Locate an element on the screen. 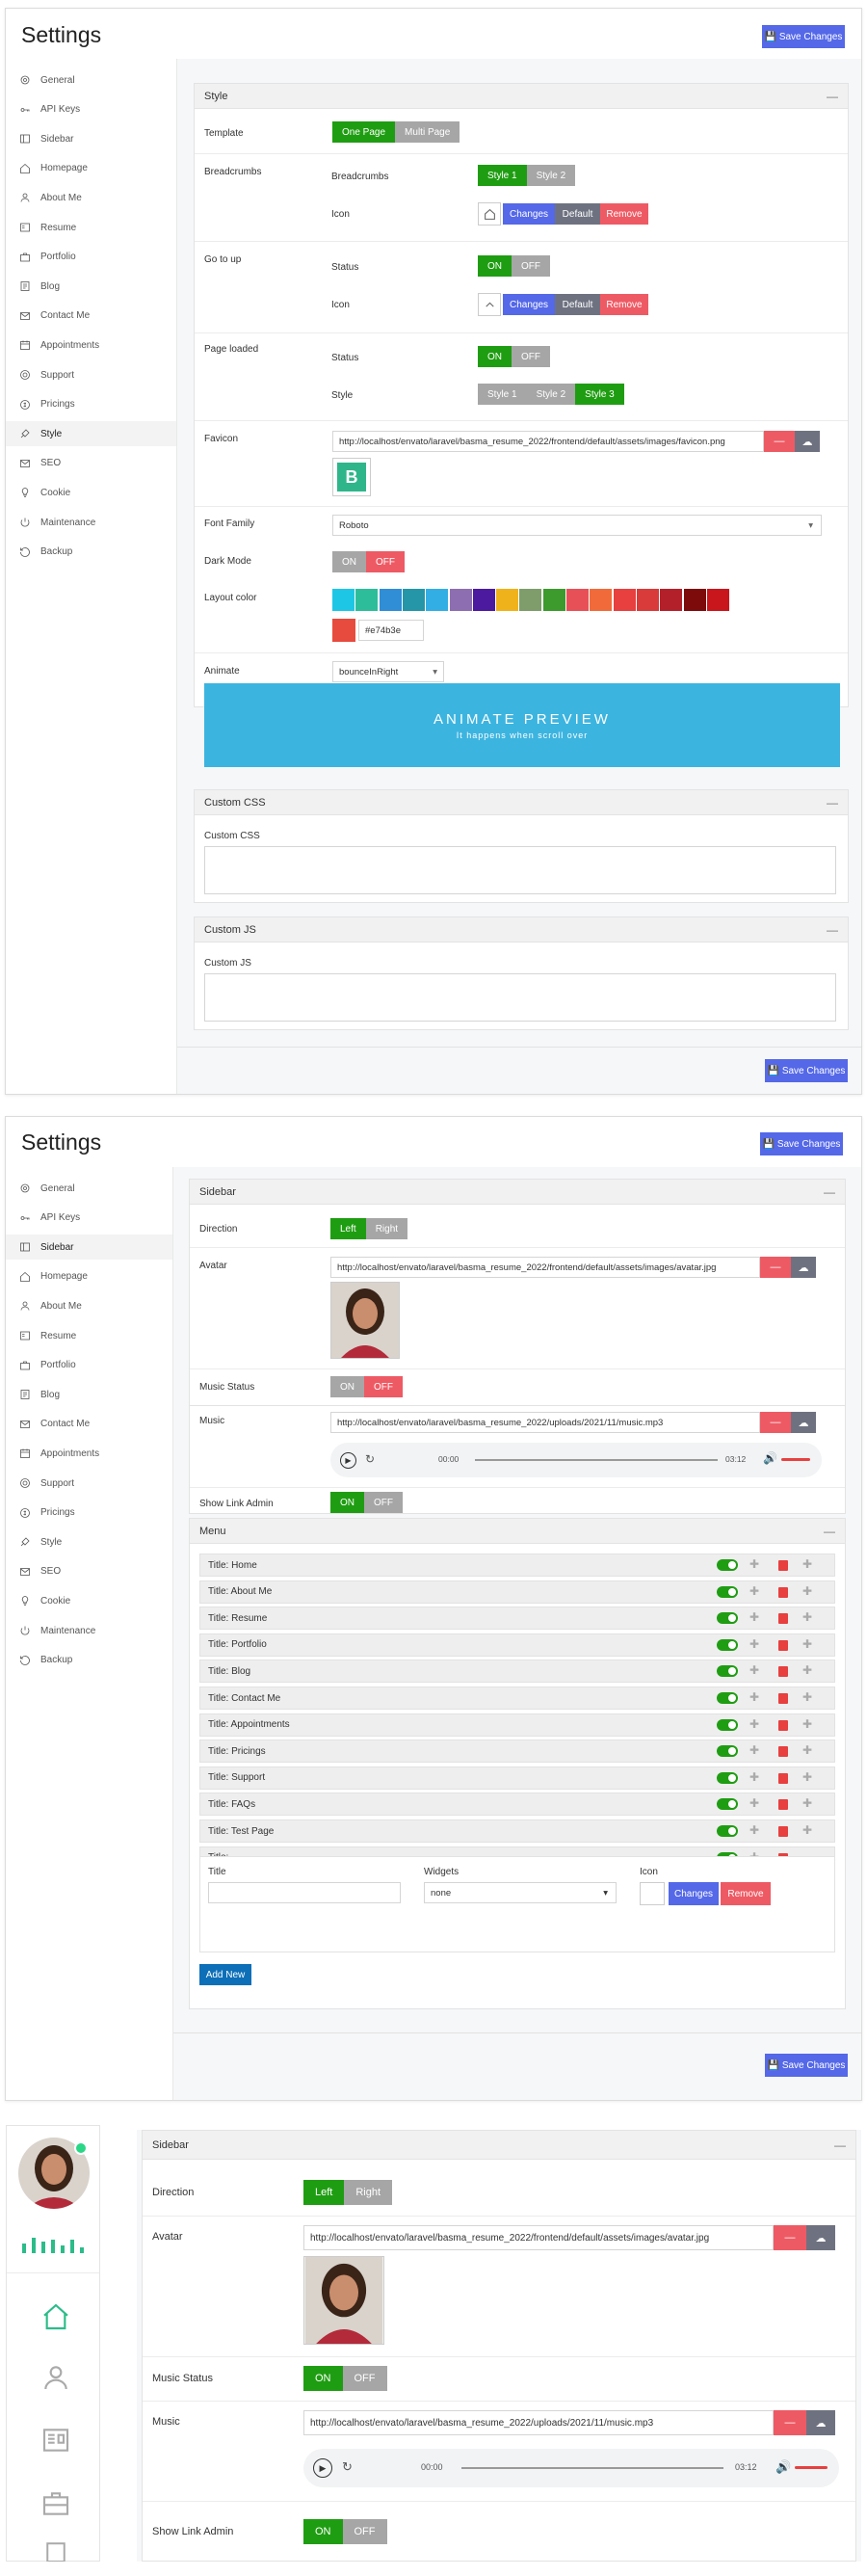 The image size is (867, 2576). save-changes-button-top: 💾 Save Changes is located at coordinates (801, 1143).